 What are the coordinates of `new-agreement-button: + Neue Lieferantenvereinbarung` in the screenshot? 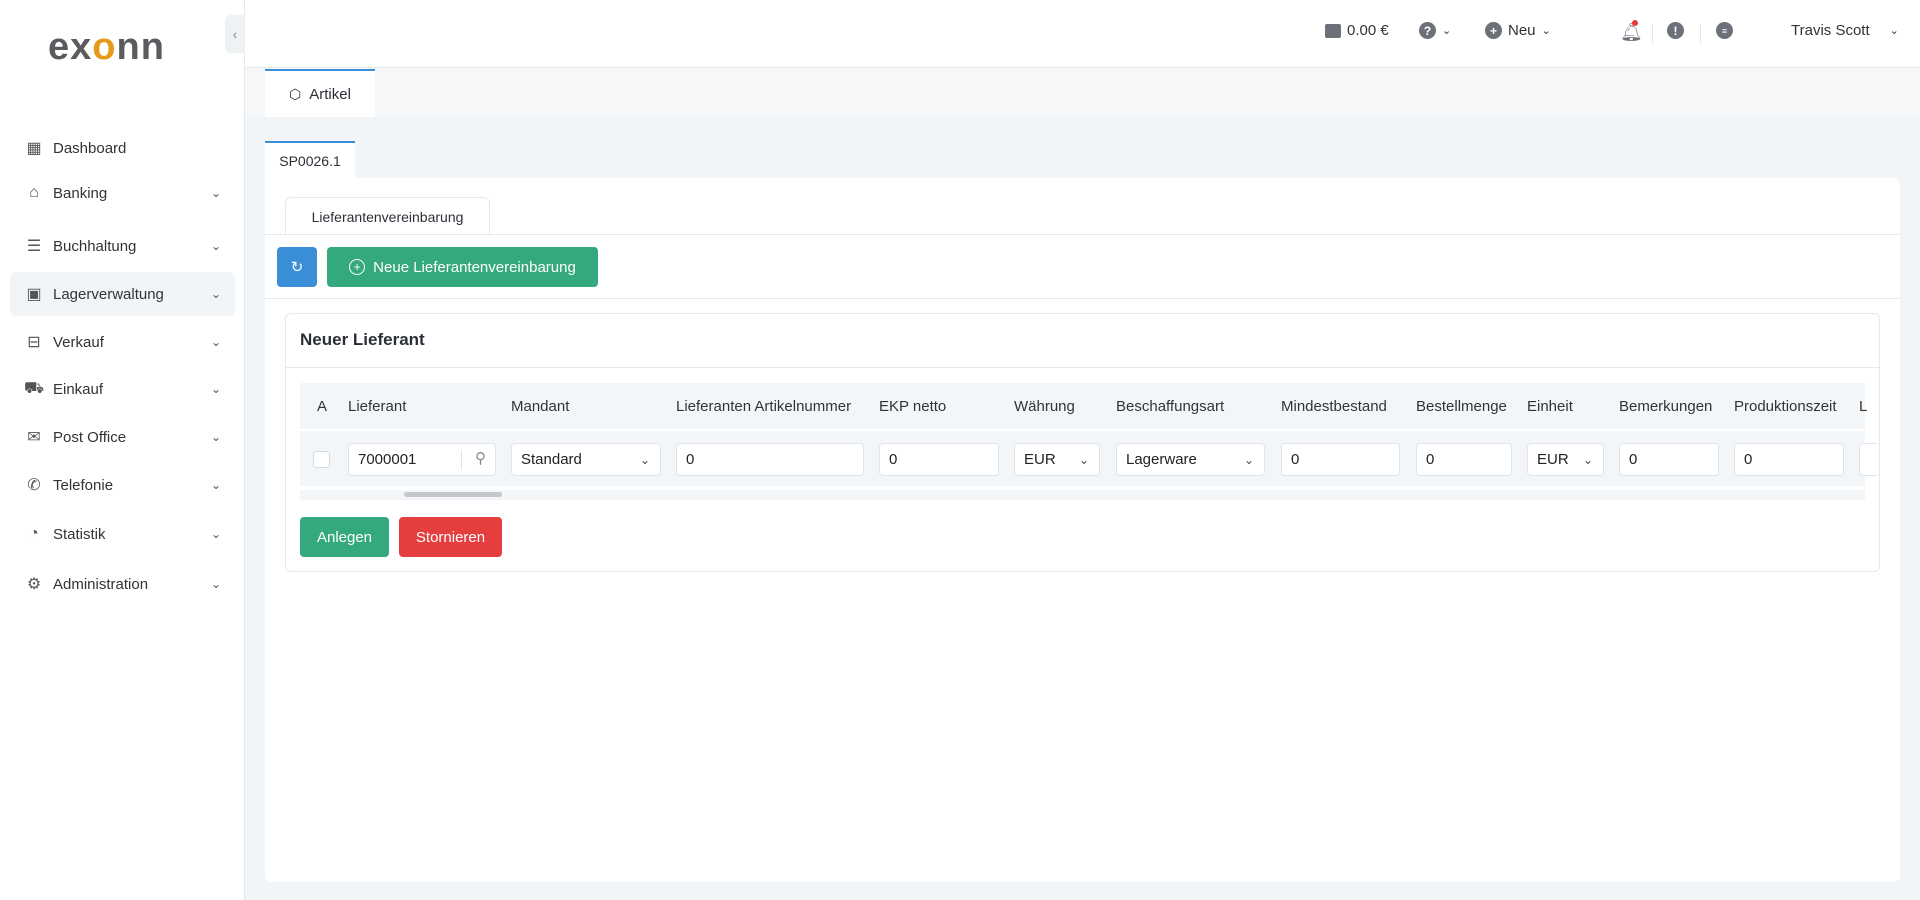 It's located at (462, 267).